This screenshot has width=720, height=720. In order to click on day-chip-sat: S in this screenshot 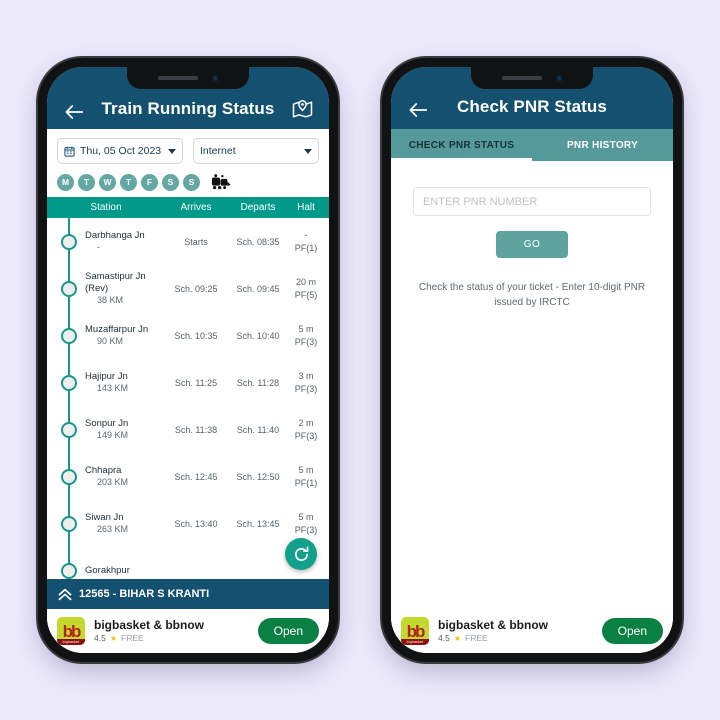, I will do `click(170, 182)`.